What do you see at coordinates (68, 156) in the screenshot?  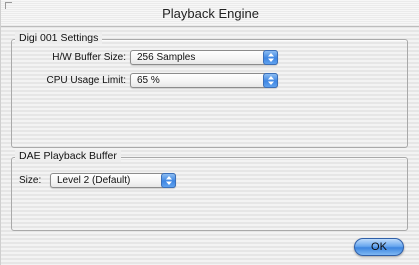 I see `dae-playback-buffer-title: DAE Playback Buffer` at bounding box center [68, 156].